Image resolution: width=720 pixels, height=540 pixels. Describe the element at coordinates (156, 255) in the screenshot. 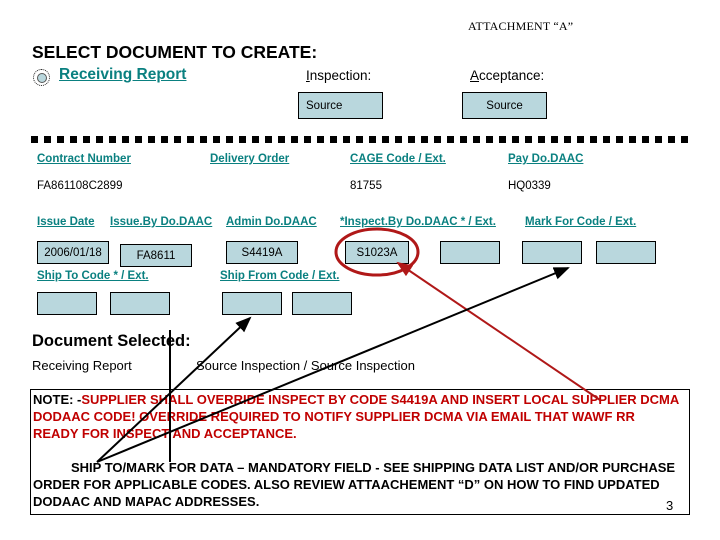

I see `input-issueby-dodaac: FA8611` at that location.